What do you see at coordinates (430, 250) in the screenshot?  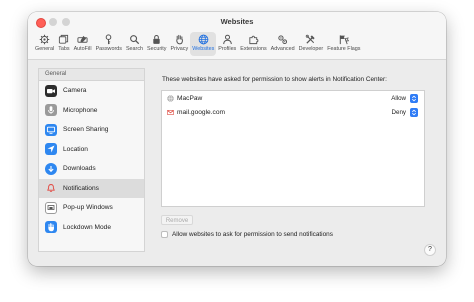 I see `help-button: ?` at bounding box center [430, 250].